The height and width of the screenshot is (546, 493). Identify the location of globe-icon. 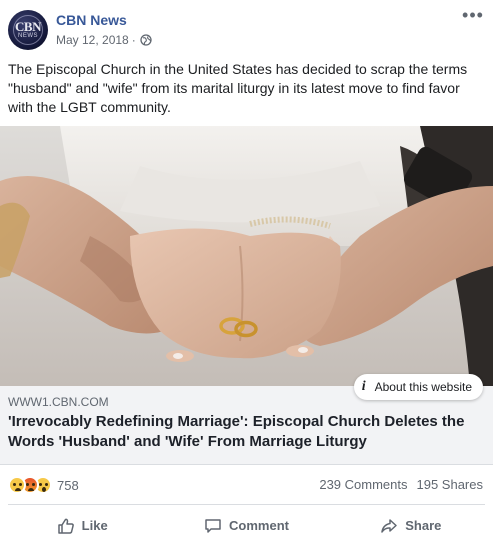
(146, 40).